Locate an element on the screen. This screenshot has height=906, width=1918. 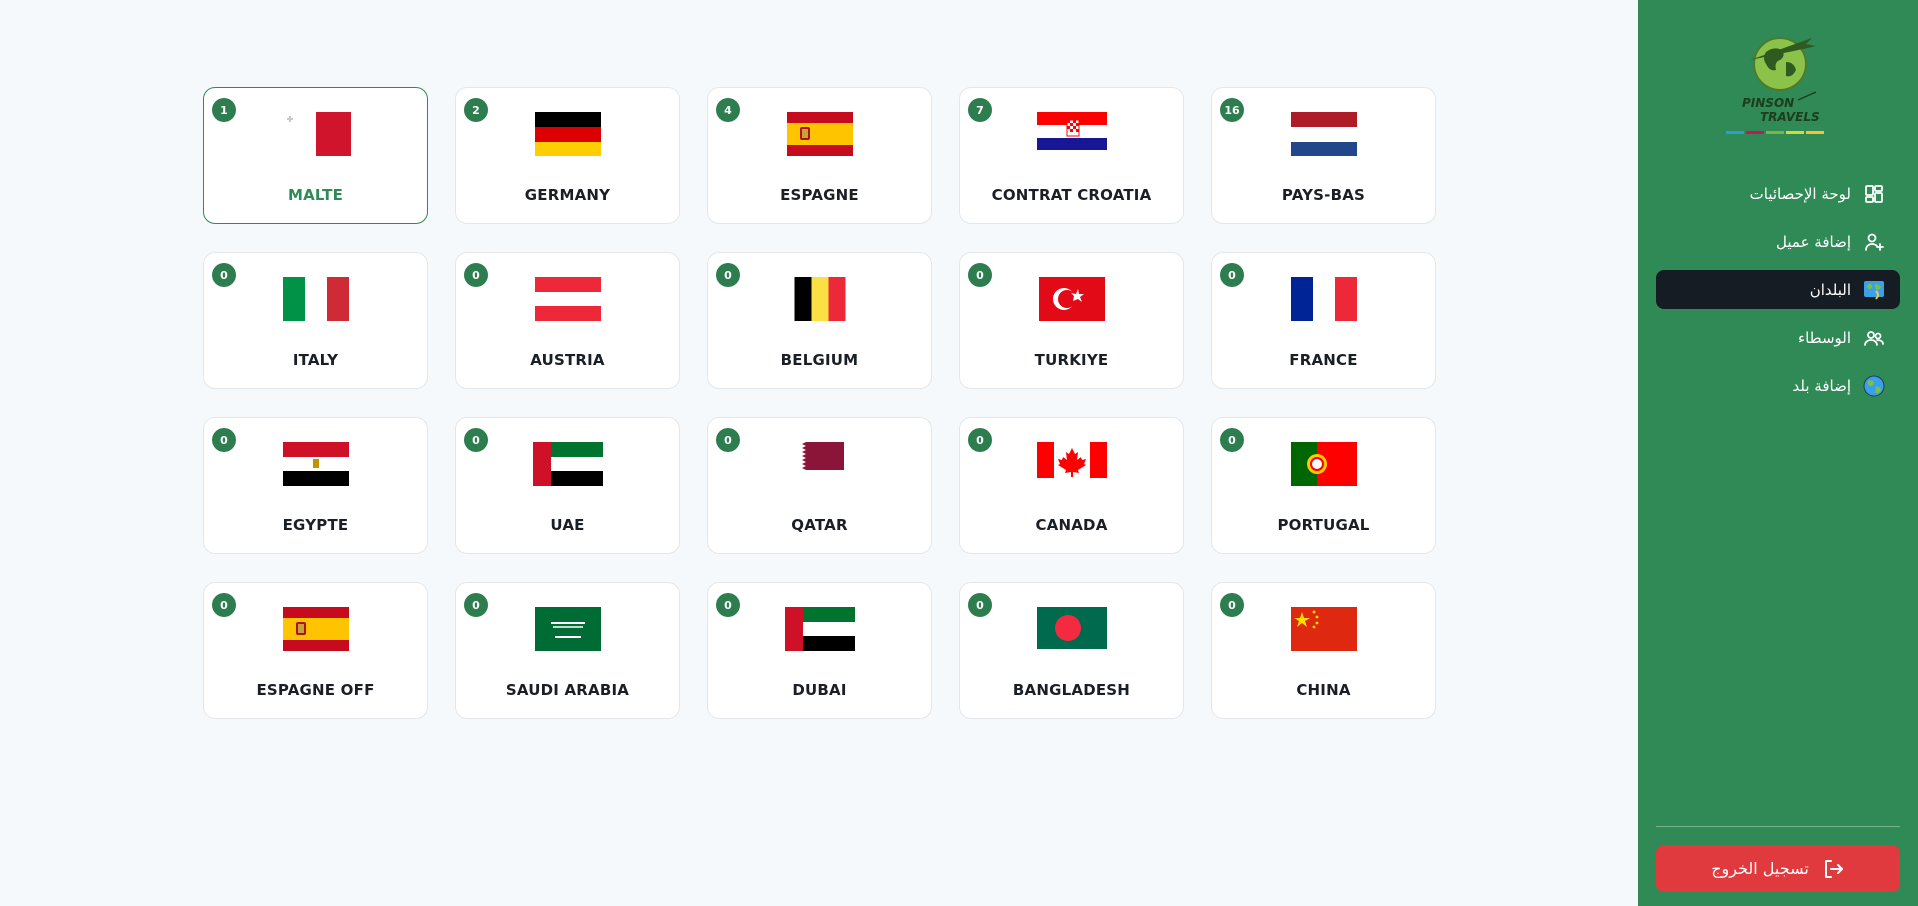
sidebar-item-add-client: إضافة عميل is located at coordinates (1778, 241).